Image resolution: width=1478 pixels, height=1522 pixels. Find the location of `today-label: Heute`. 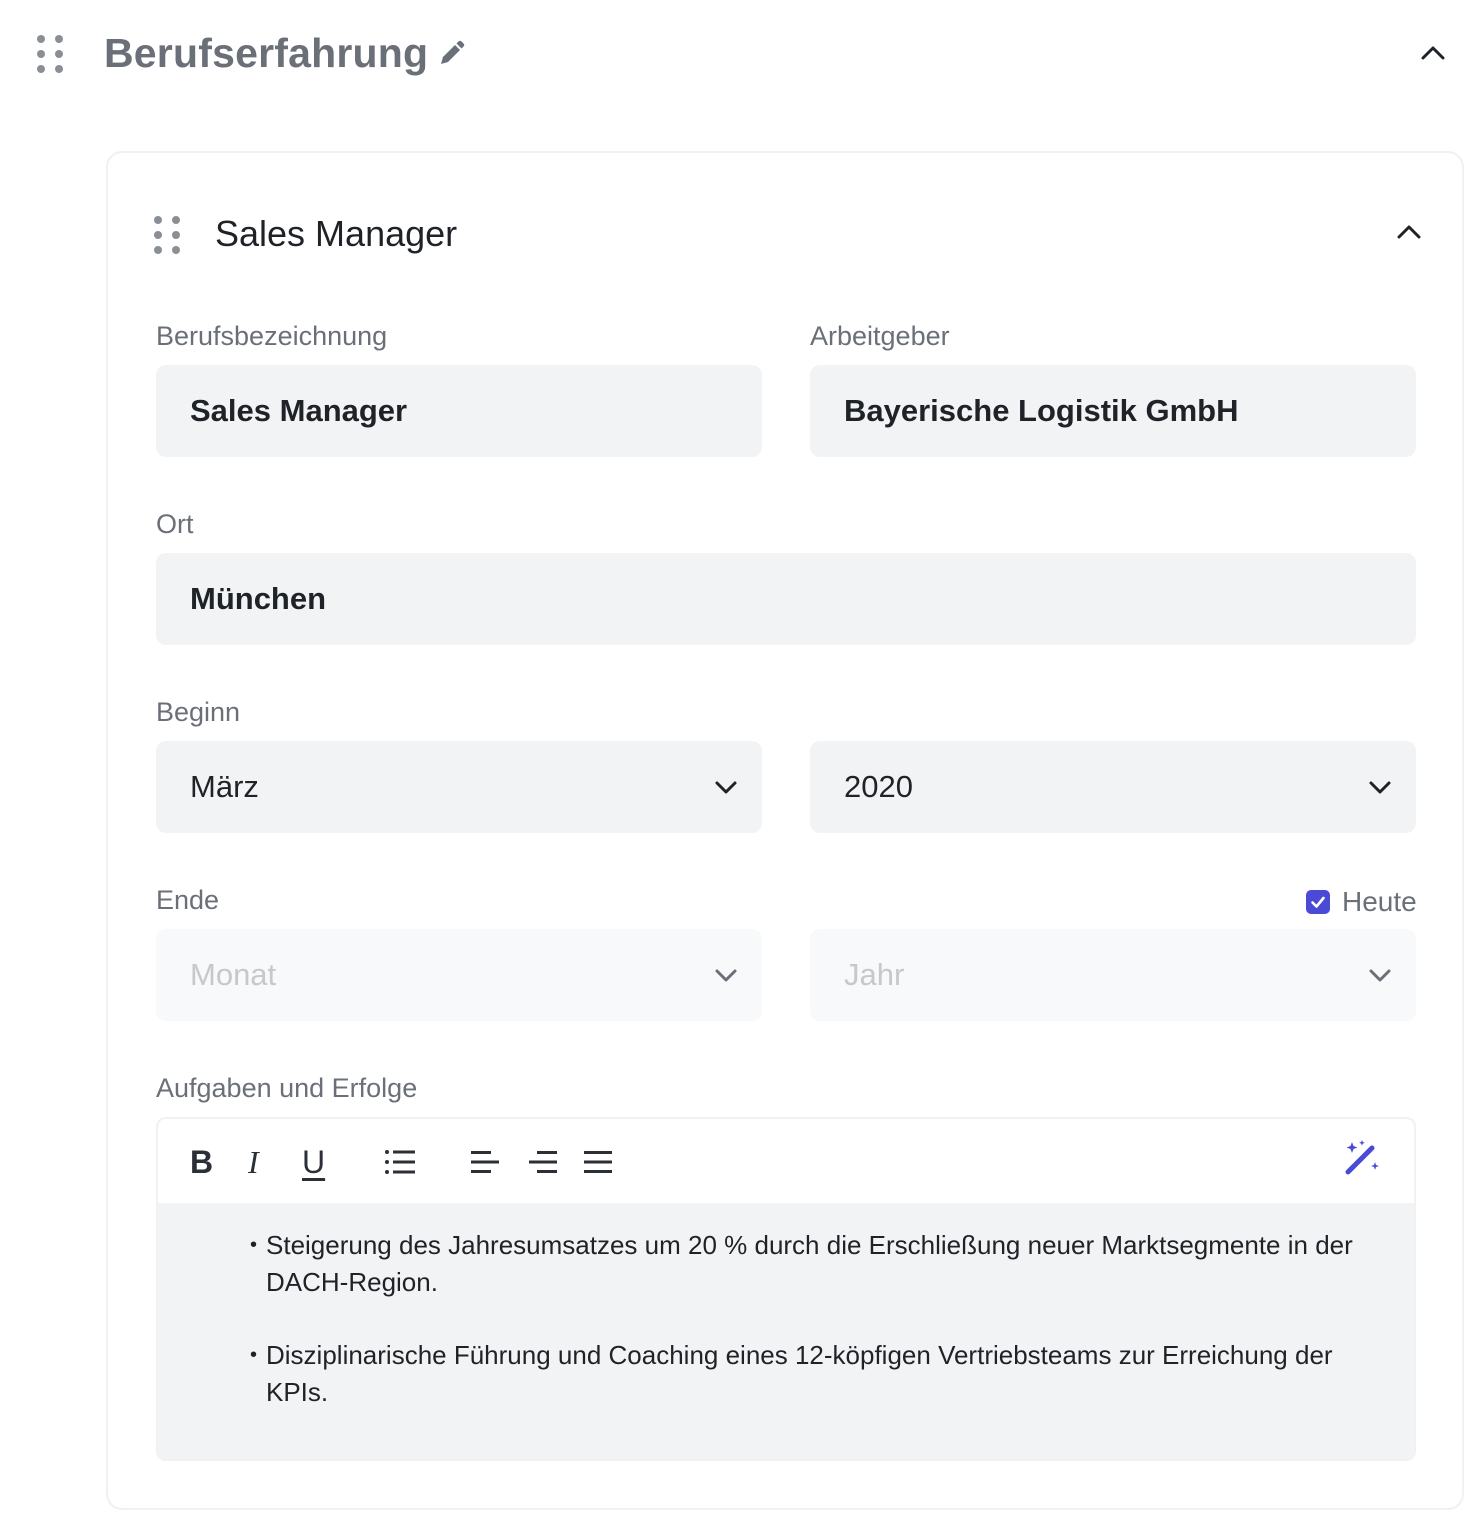

today-label: Heute is located at coordinates (1379, 901).